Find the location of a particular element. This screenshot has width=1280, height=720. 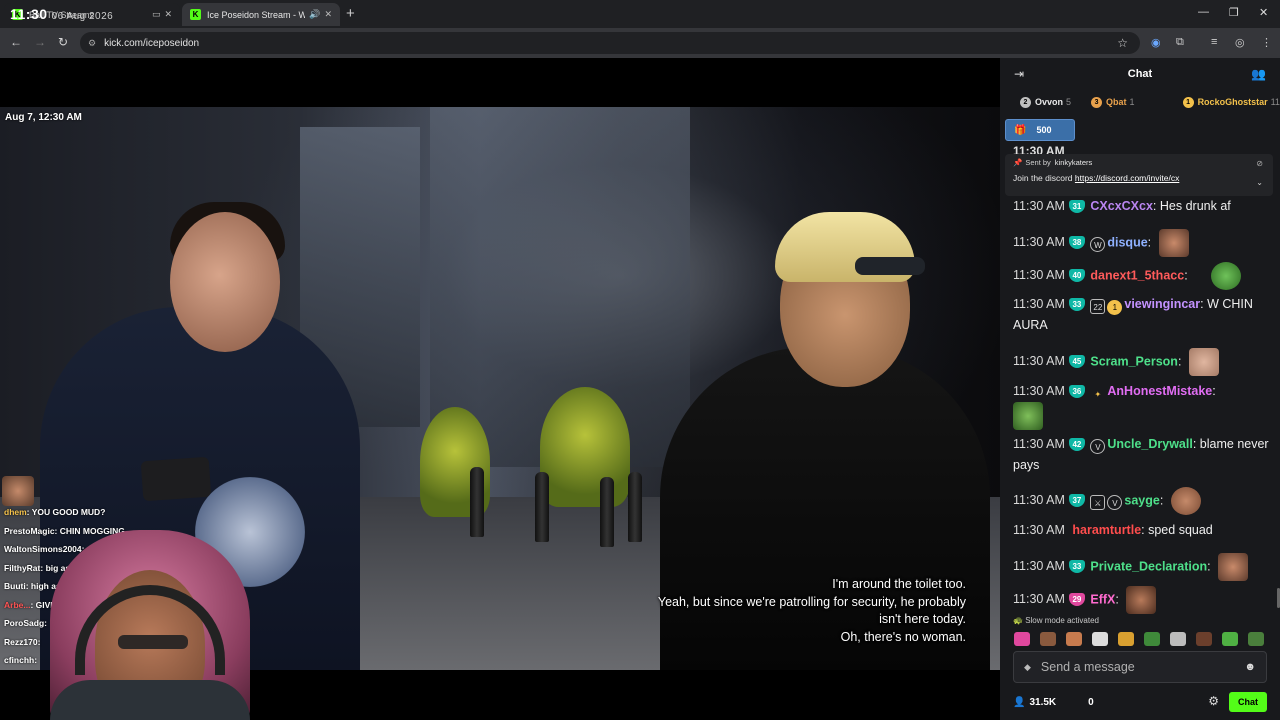

pinned-gift-tile: 🎁 500 is located at coordinates (1040, 130).